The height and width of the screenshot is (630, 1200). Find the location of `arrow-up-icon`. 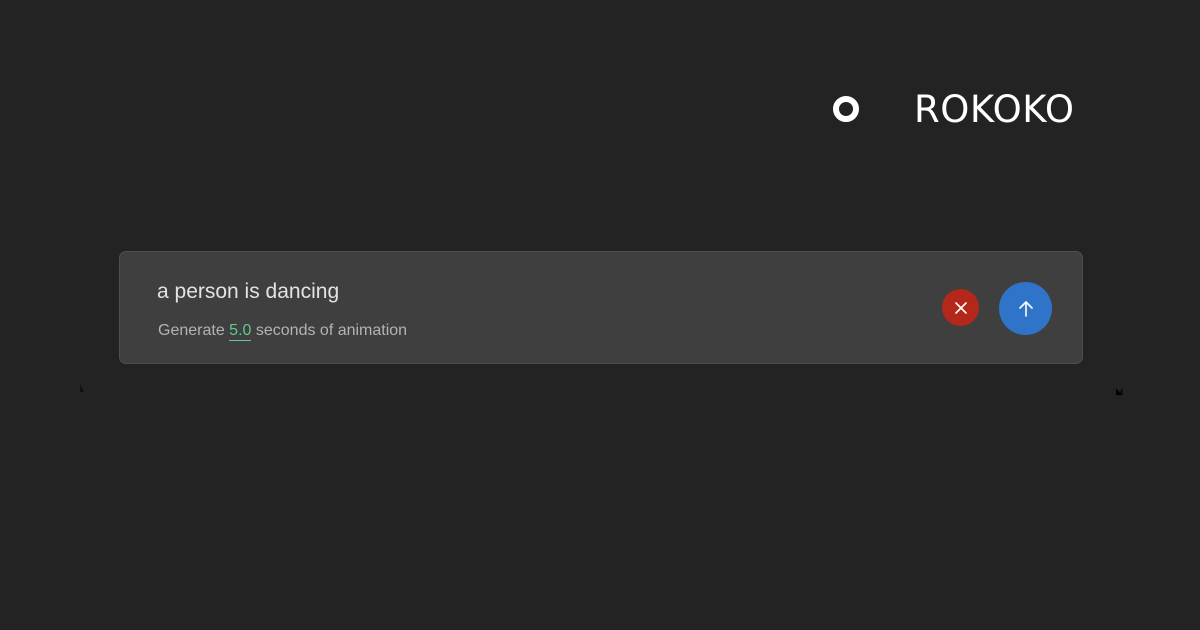

arrow-up-icon is located at coordinates (1026, 309).